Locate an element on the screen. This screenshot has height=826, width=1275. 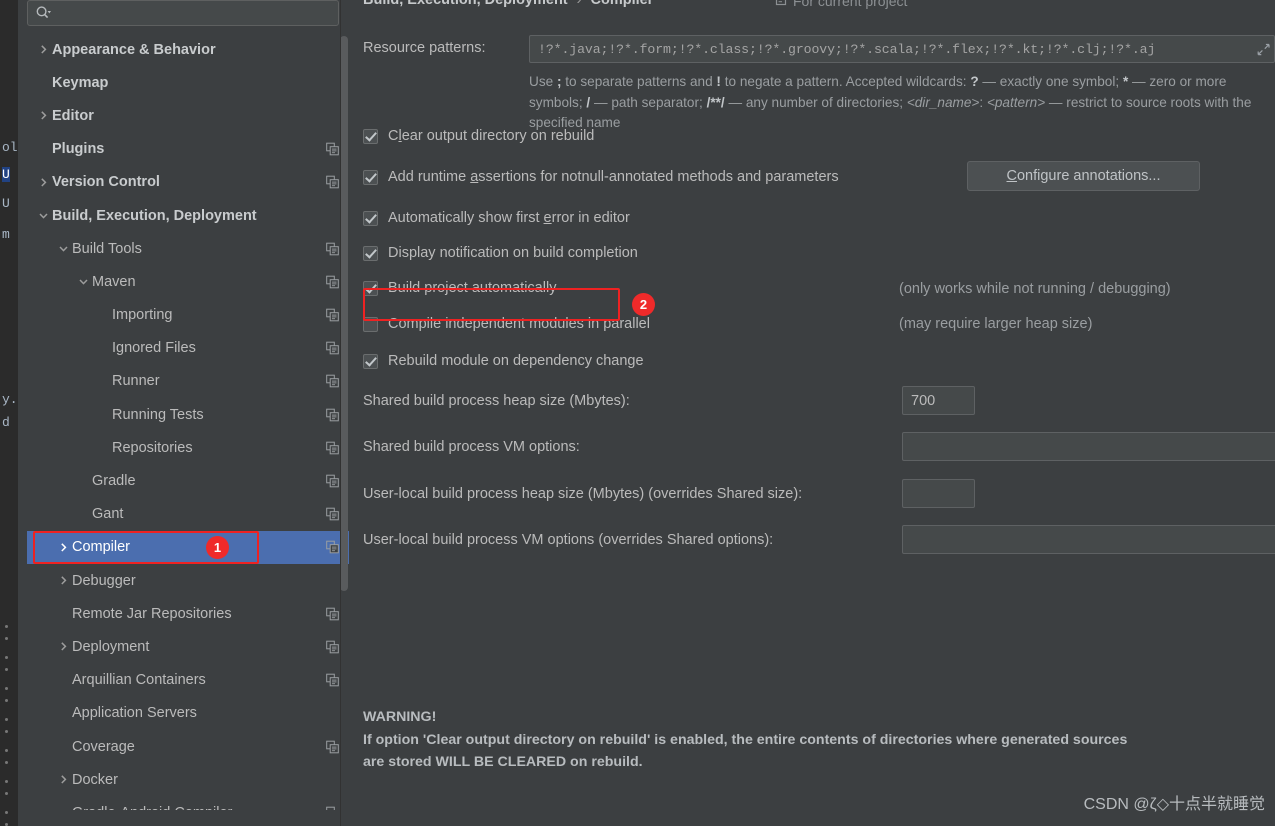
sidebar-item-coverage: Coverage is located at coordinates (188, 746).